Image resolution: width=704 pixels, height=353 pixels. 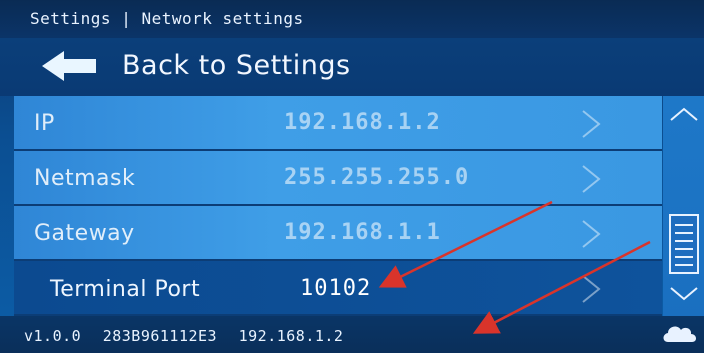 What do you see at coordinates (69, 66) in the screenshot?
I see `back-arrow-icon` at bounding box center [69, 66].